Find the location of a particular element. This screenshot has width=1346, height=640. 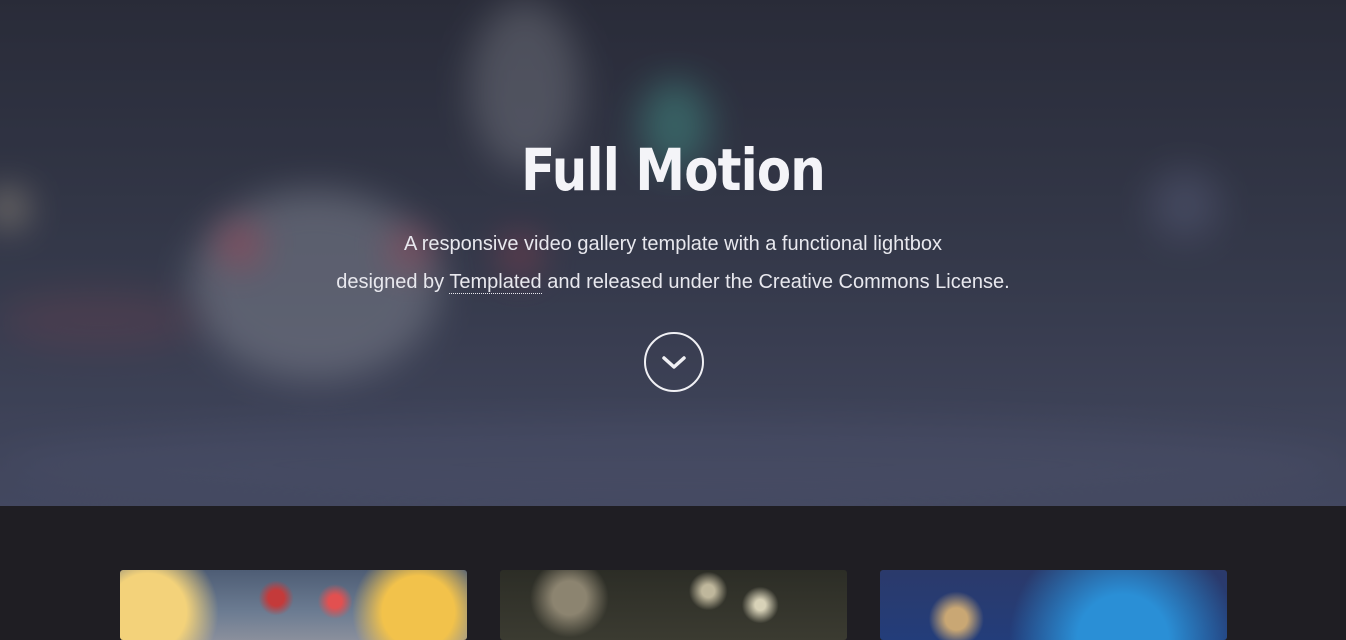

scroll-down-button is located at coordinates (674, 362).